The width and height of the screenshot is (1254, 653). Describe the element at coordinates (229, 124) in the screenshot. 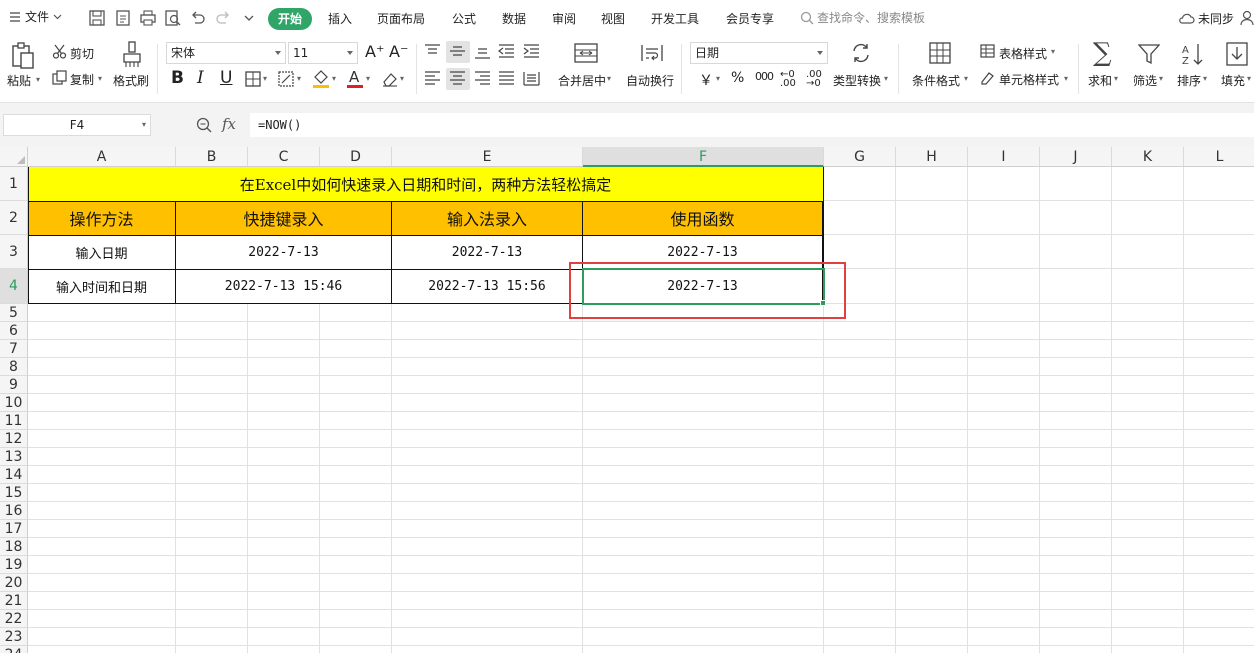

I see `fx-insert-function-button: fx` at that location.